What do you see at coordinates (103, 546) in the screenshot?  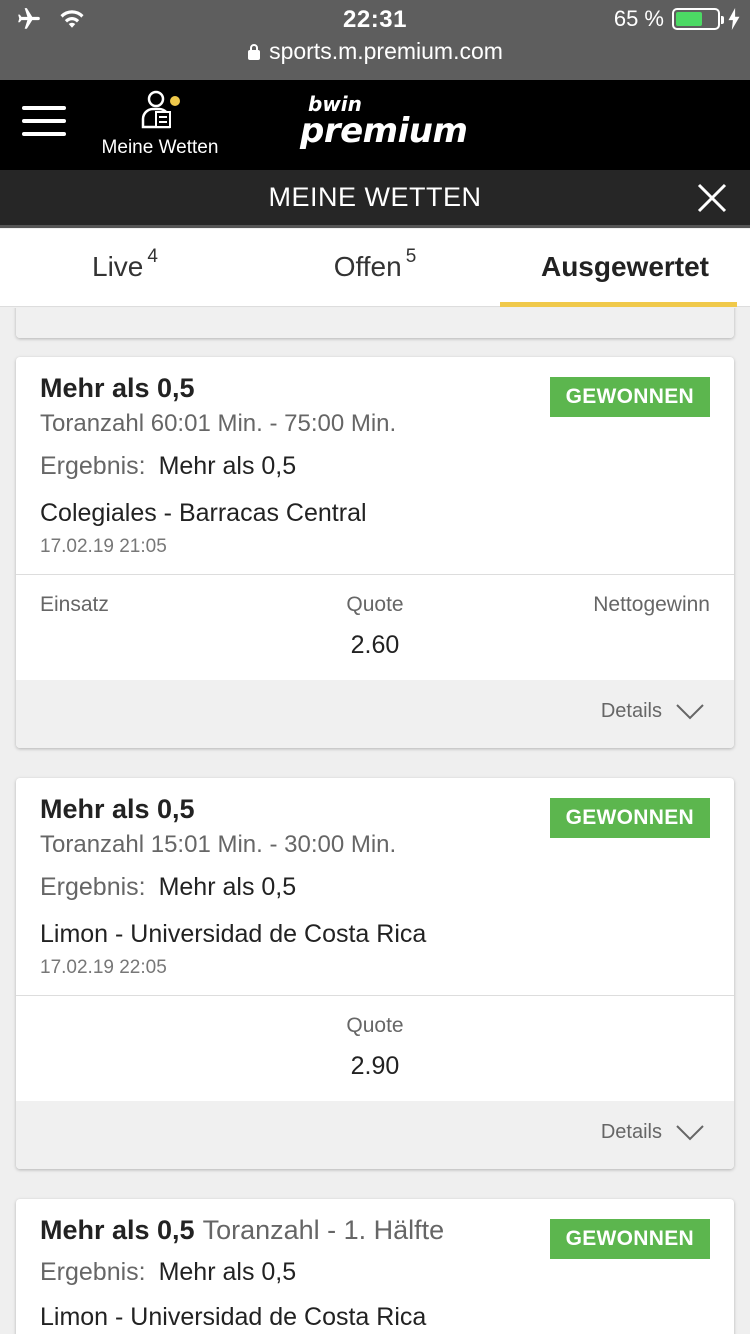 I see `match-date: 17.02.19 21:05` at bounding box center [103, 546].